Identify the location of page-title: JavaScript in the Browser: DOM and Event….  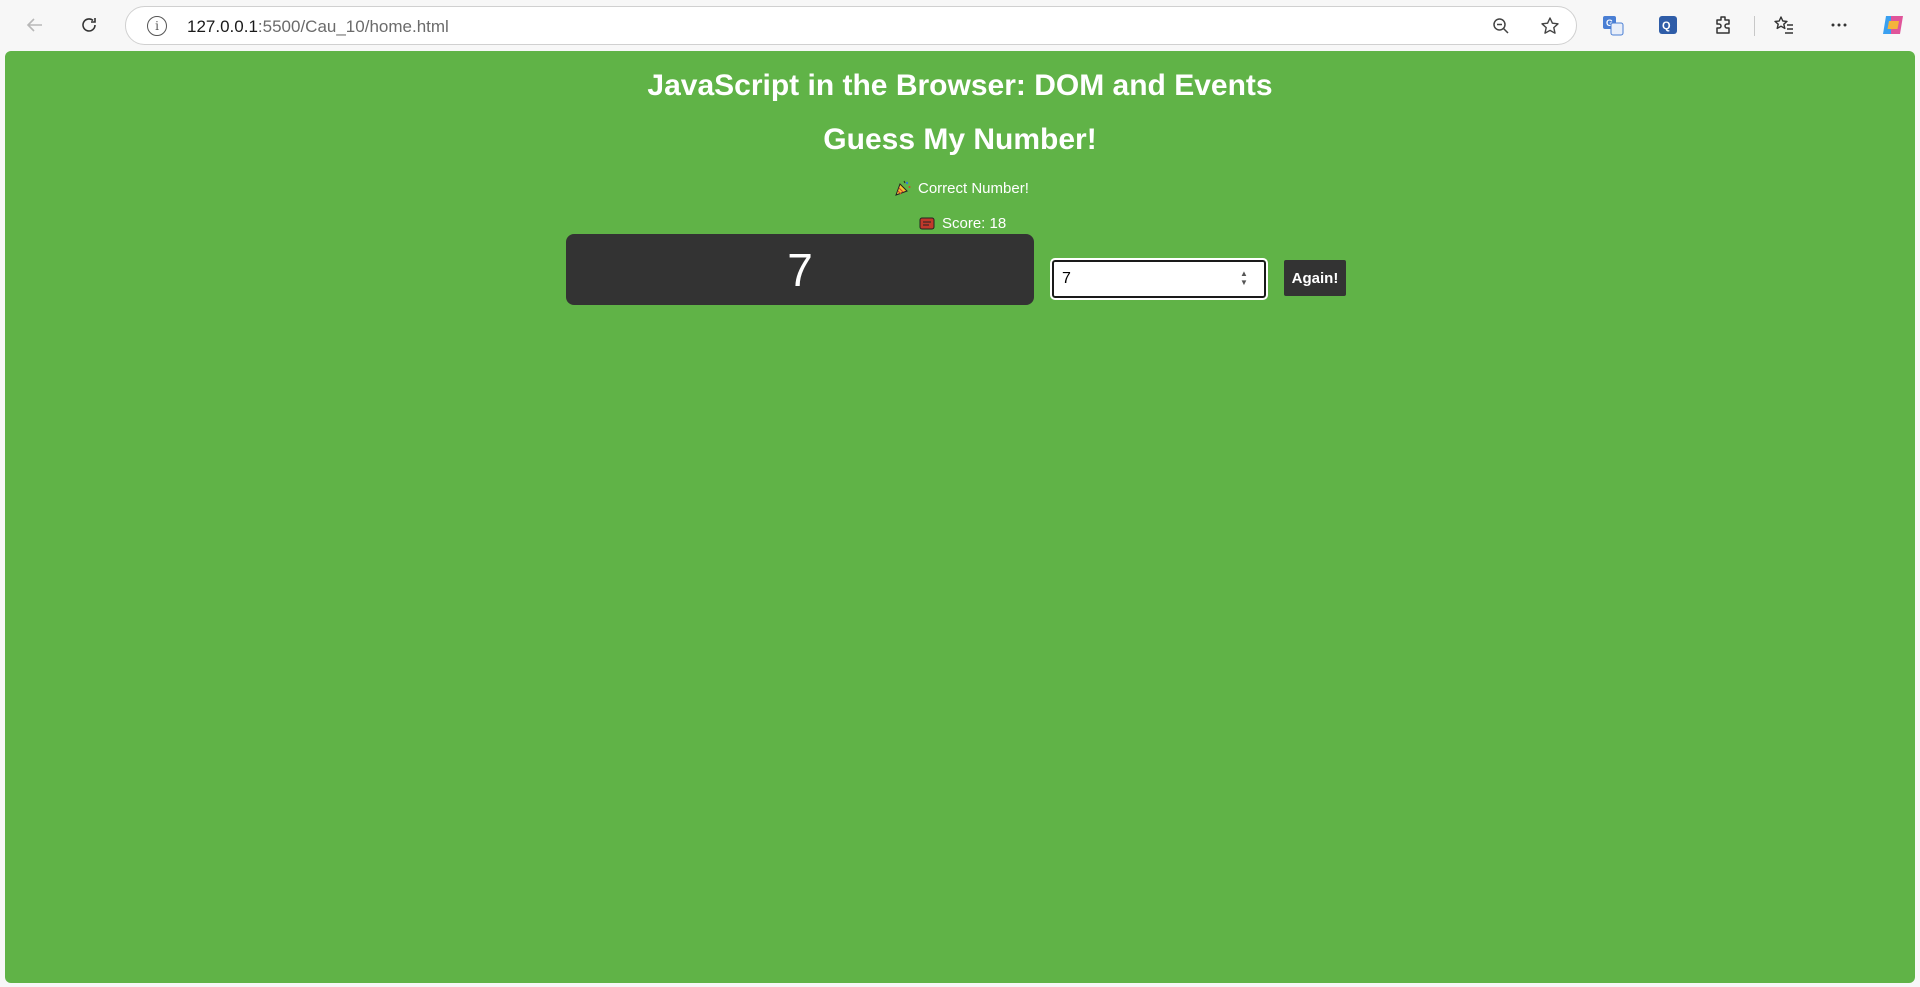
(960, 85).